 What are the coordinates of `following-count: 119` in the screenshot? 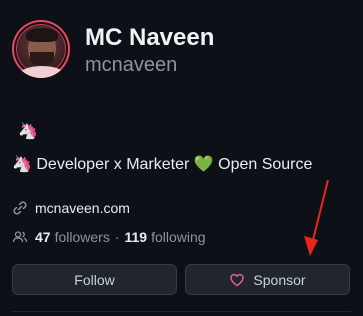 It's located at (136, 237).